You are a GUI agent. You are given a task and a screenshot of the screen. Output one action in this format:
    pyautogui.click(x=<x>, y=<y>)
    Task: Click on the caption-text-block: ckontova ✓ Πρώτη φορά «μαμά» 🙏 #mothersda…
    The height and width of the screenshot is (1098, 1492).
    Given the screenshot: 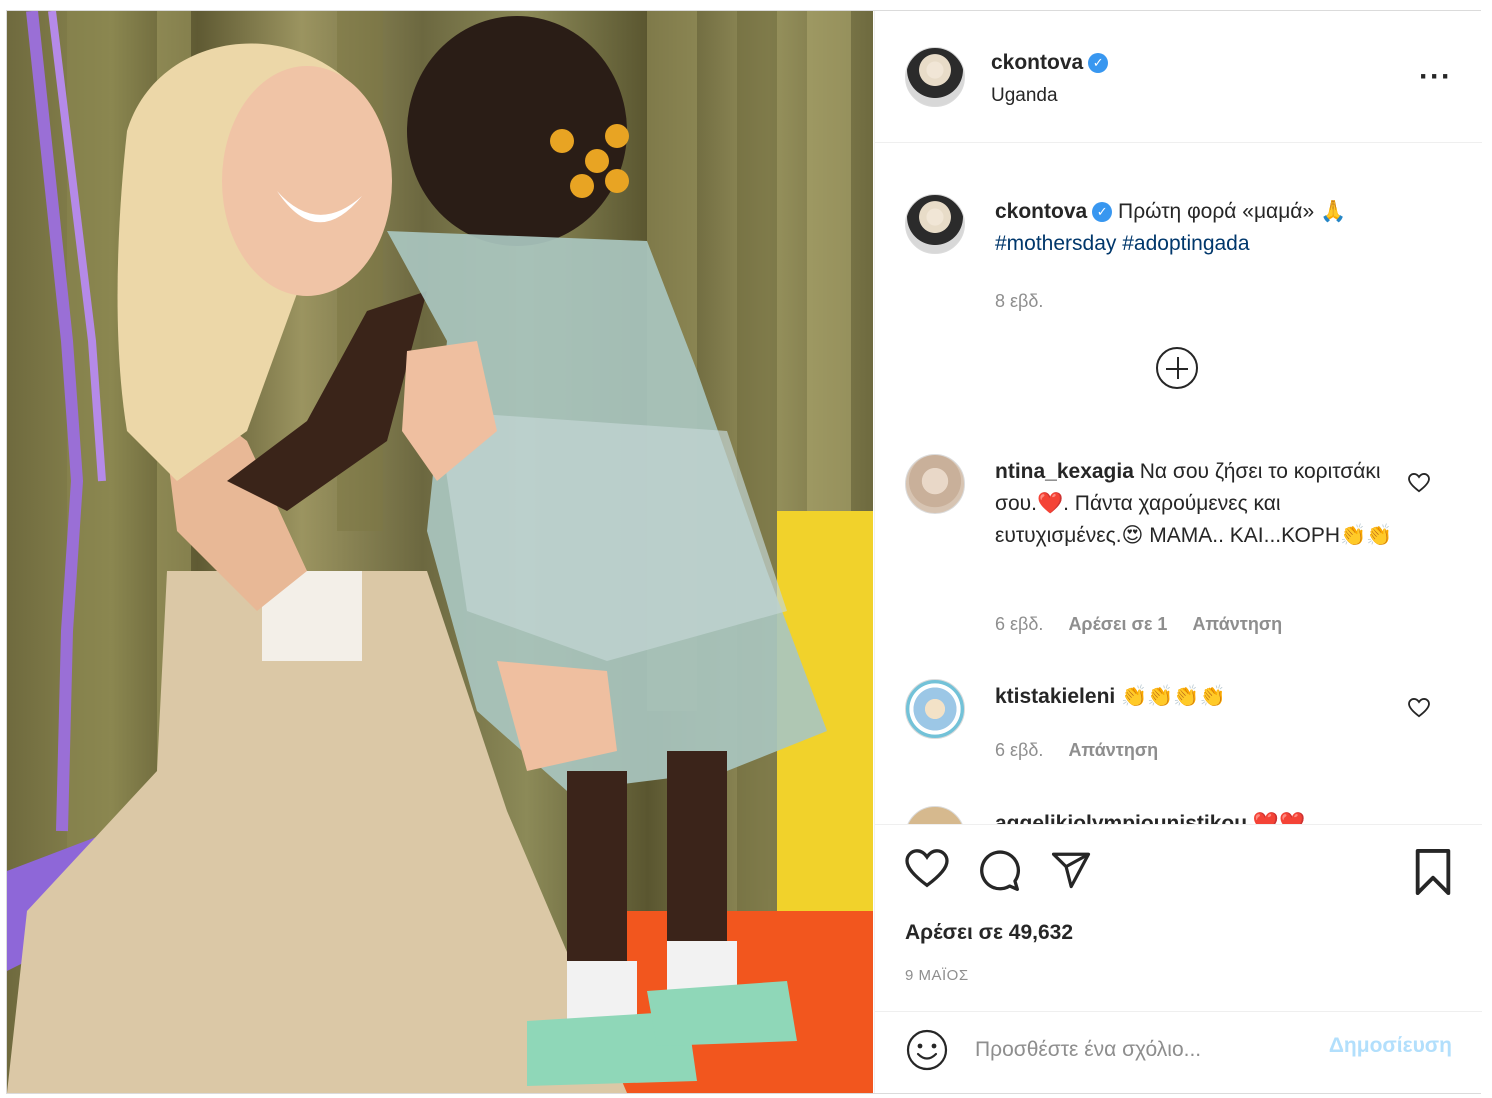 What is the action you would take?
    pyautogui.click(x=1200, y=228)
    